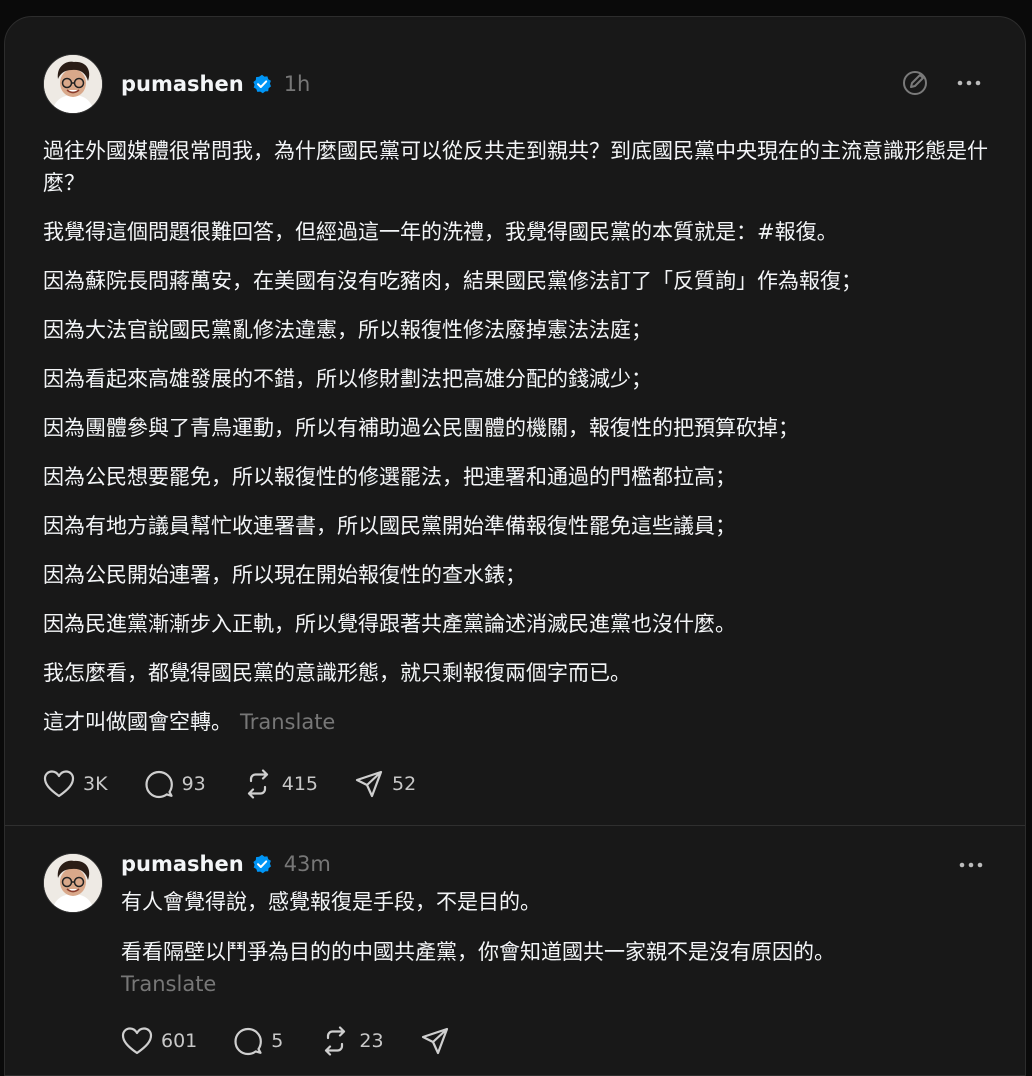 This screenshot has height=1076, width=1032. What do you see at coordinates (389, 526) in the screenshot?
I see `post-paragraph: 因為有地方議員幫忙收連署書，所以國民黨開始準備報復性罷免這些議員；` at bounding box center [389, 526].